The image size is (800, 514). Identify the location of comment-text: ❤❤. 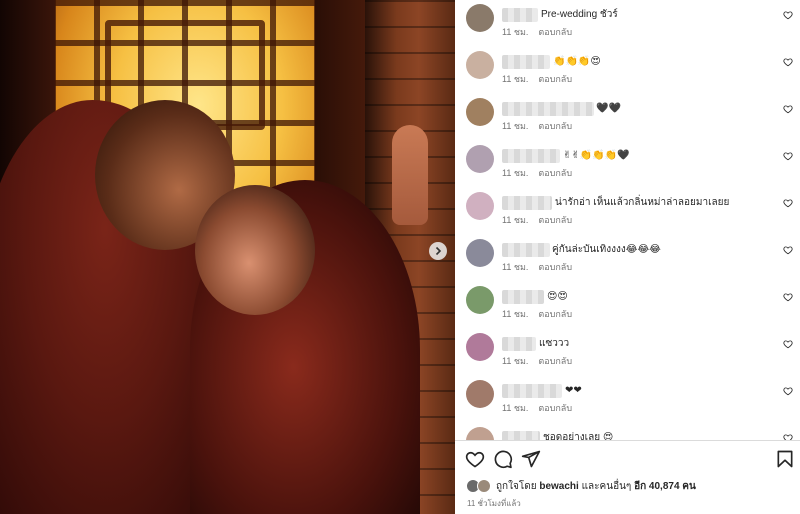
(573, 390).